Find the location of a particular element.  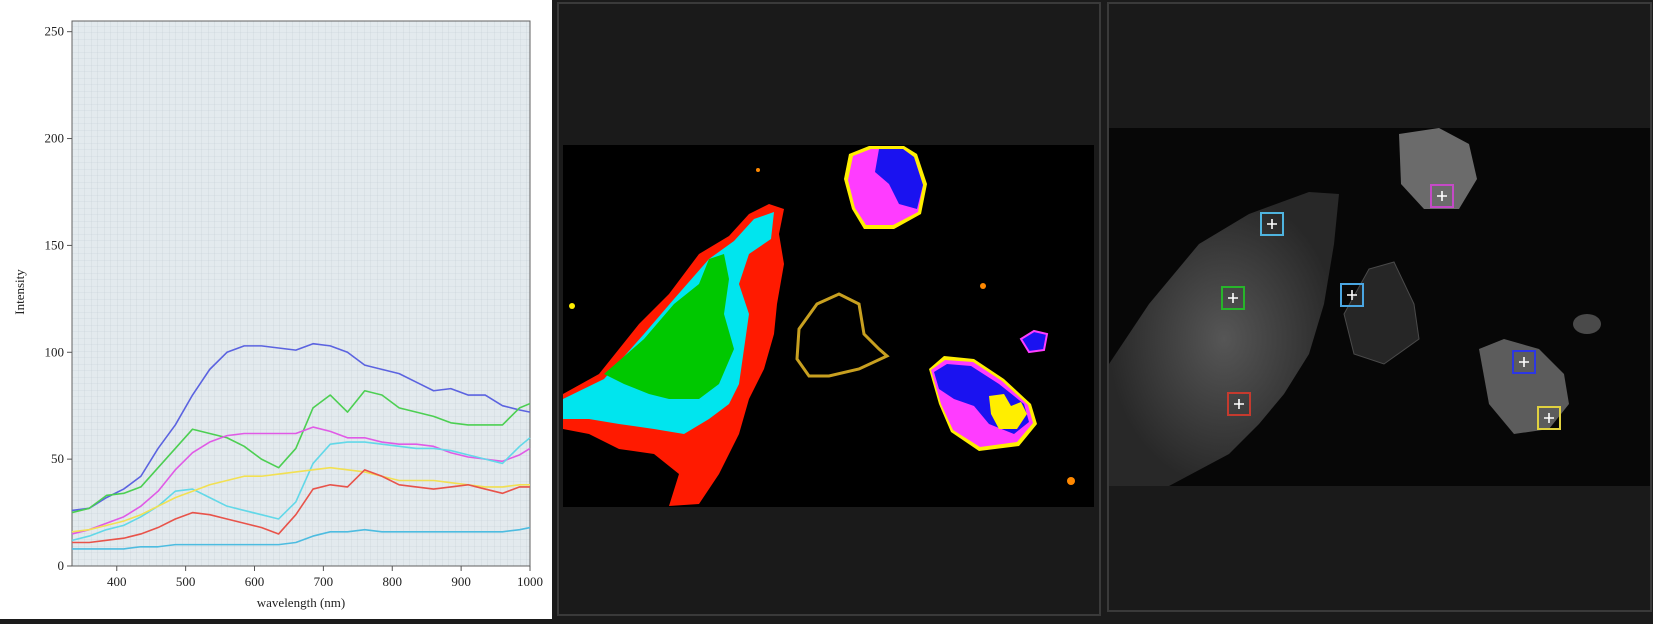

y-tick-label: 200 is located at coordinates (55, 138).